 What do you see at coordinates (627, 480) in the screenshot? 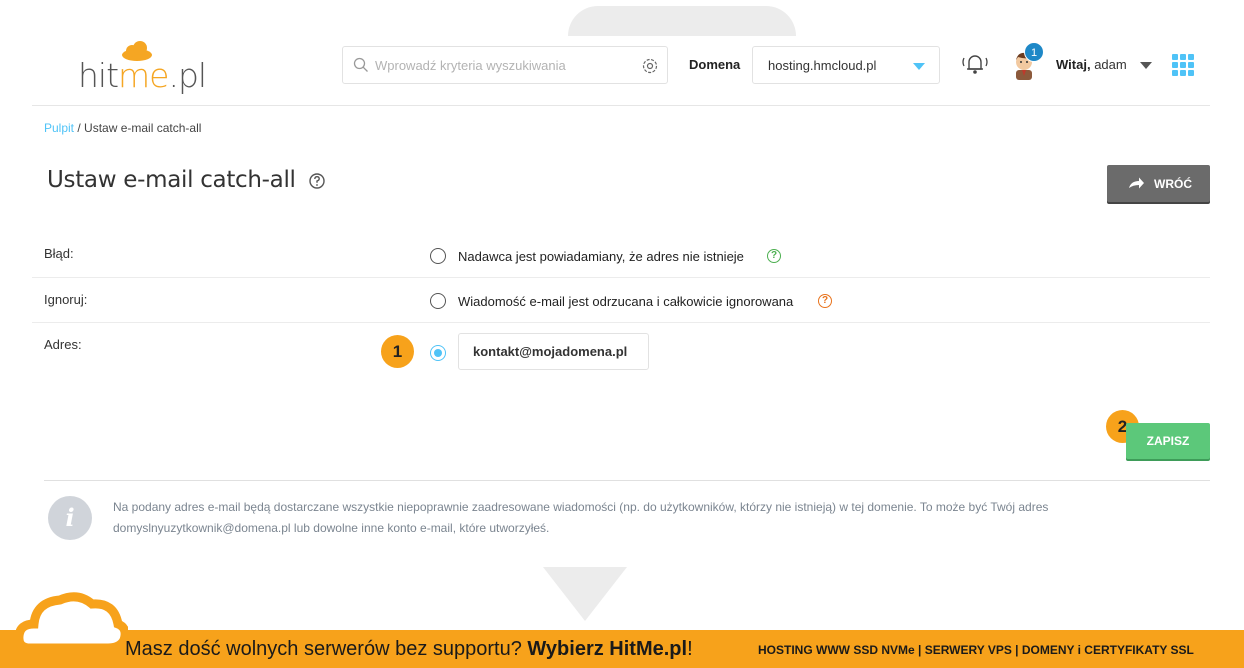
I see `divider` at bounding box center [627, 480].